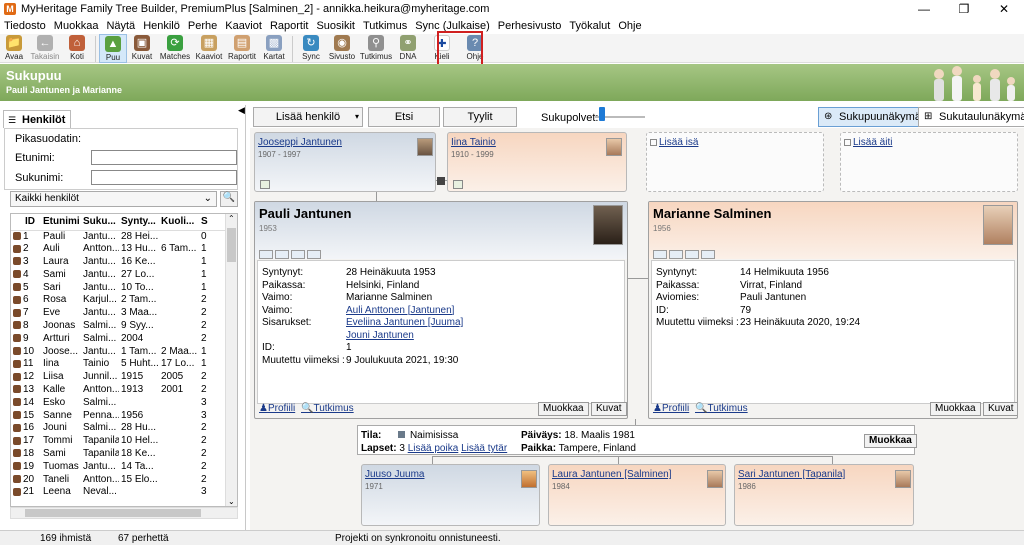  I want to click on detail-value: Jouni Jantunen, so click(380, 335).